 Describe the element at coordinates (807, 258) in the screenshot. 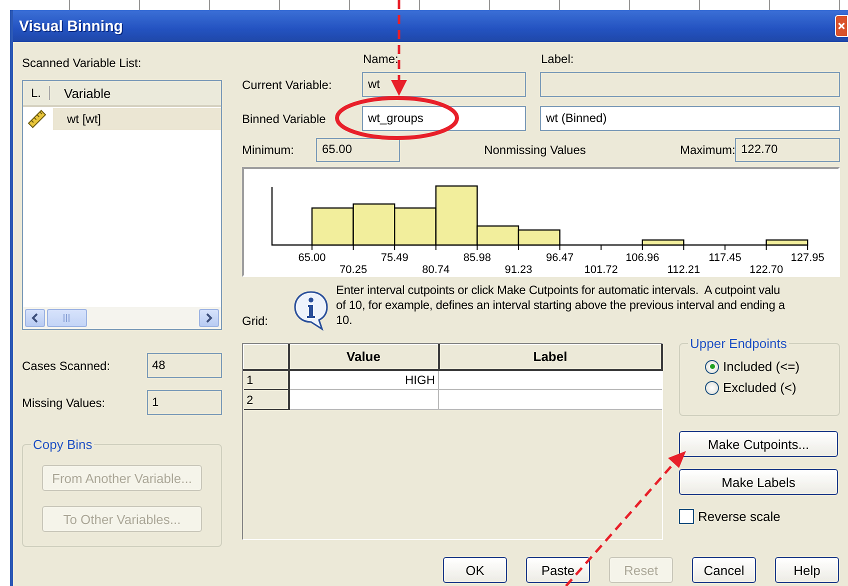

I see `axis-tick-label: 127.95` at that location.